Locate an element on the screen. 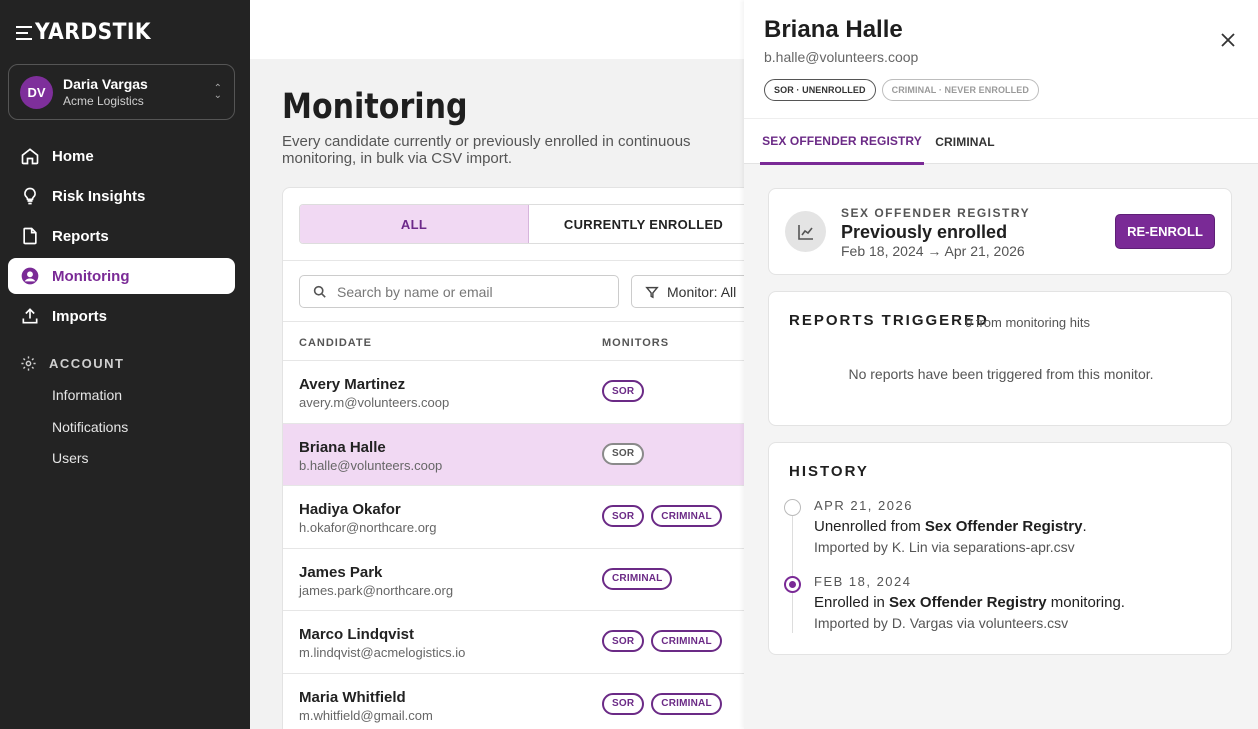  lightbulb-icon is located at coordinates (30, 196).